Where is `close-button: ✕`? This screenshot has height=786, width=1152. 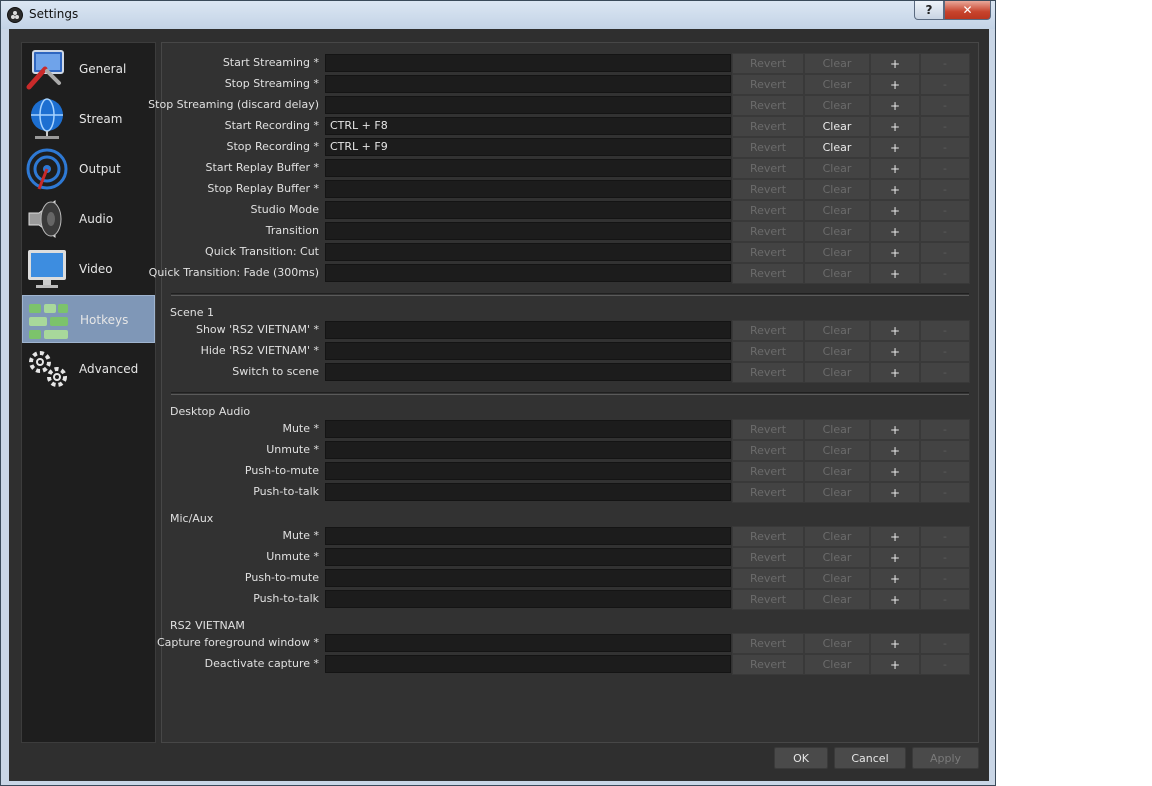
close-button: ✕ is located at coordinates (967, 10).